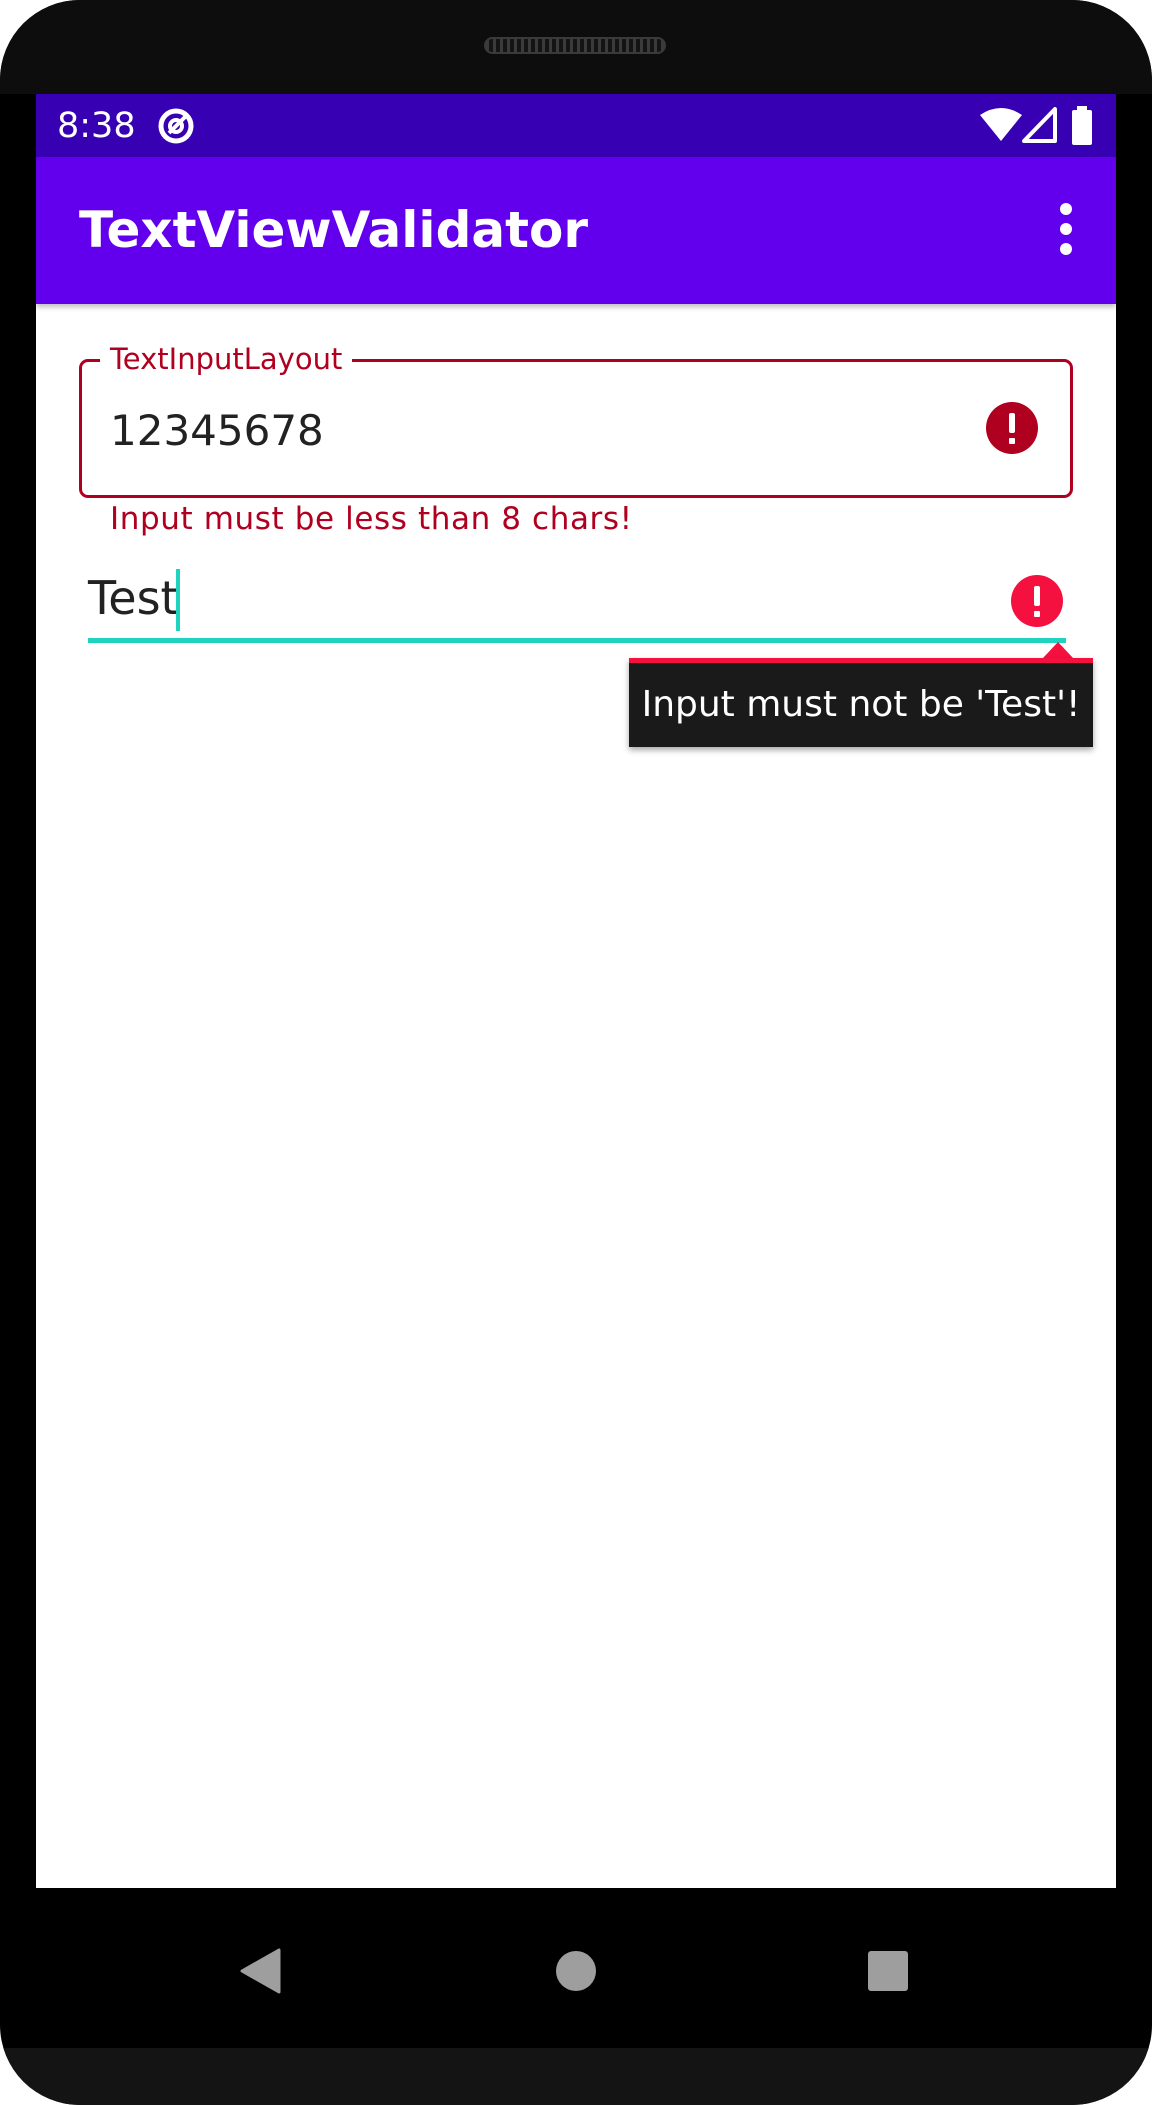  Describe the element at coordinates (260, 1971) in the screenshot. I see `back-icon` at that location.